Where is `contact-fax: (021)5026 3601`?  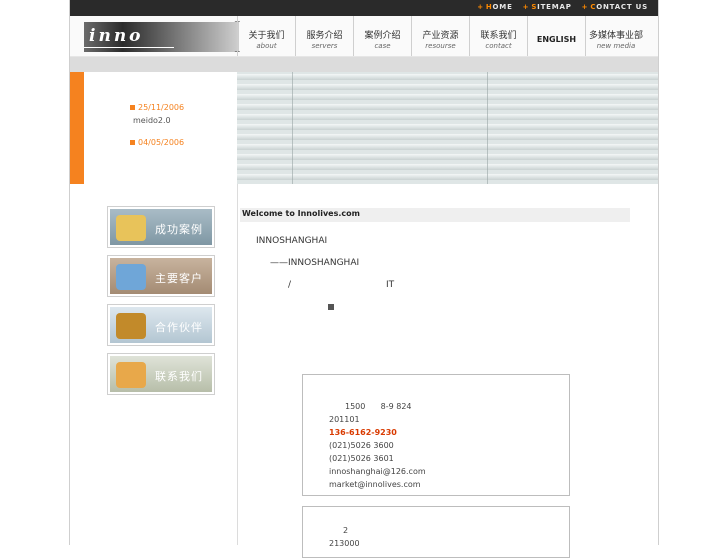
contact-fax: (021)5026 3601 is located at coordinates (361, 458).